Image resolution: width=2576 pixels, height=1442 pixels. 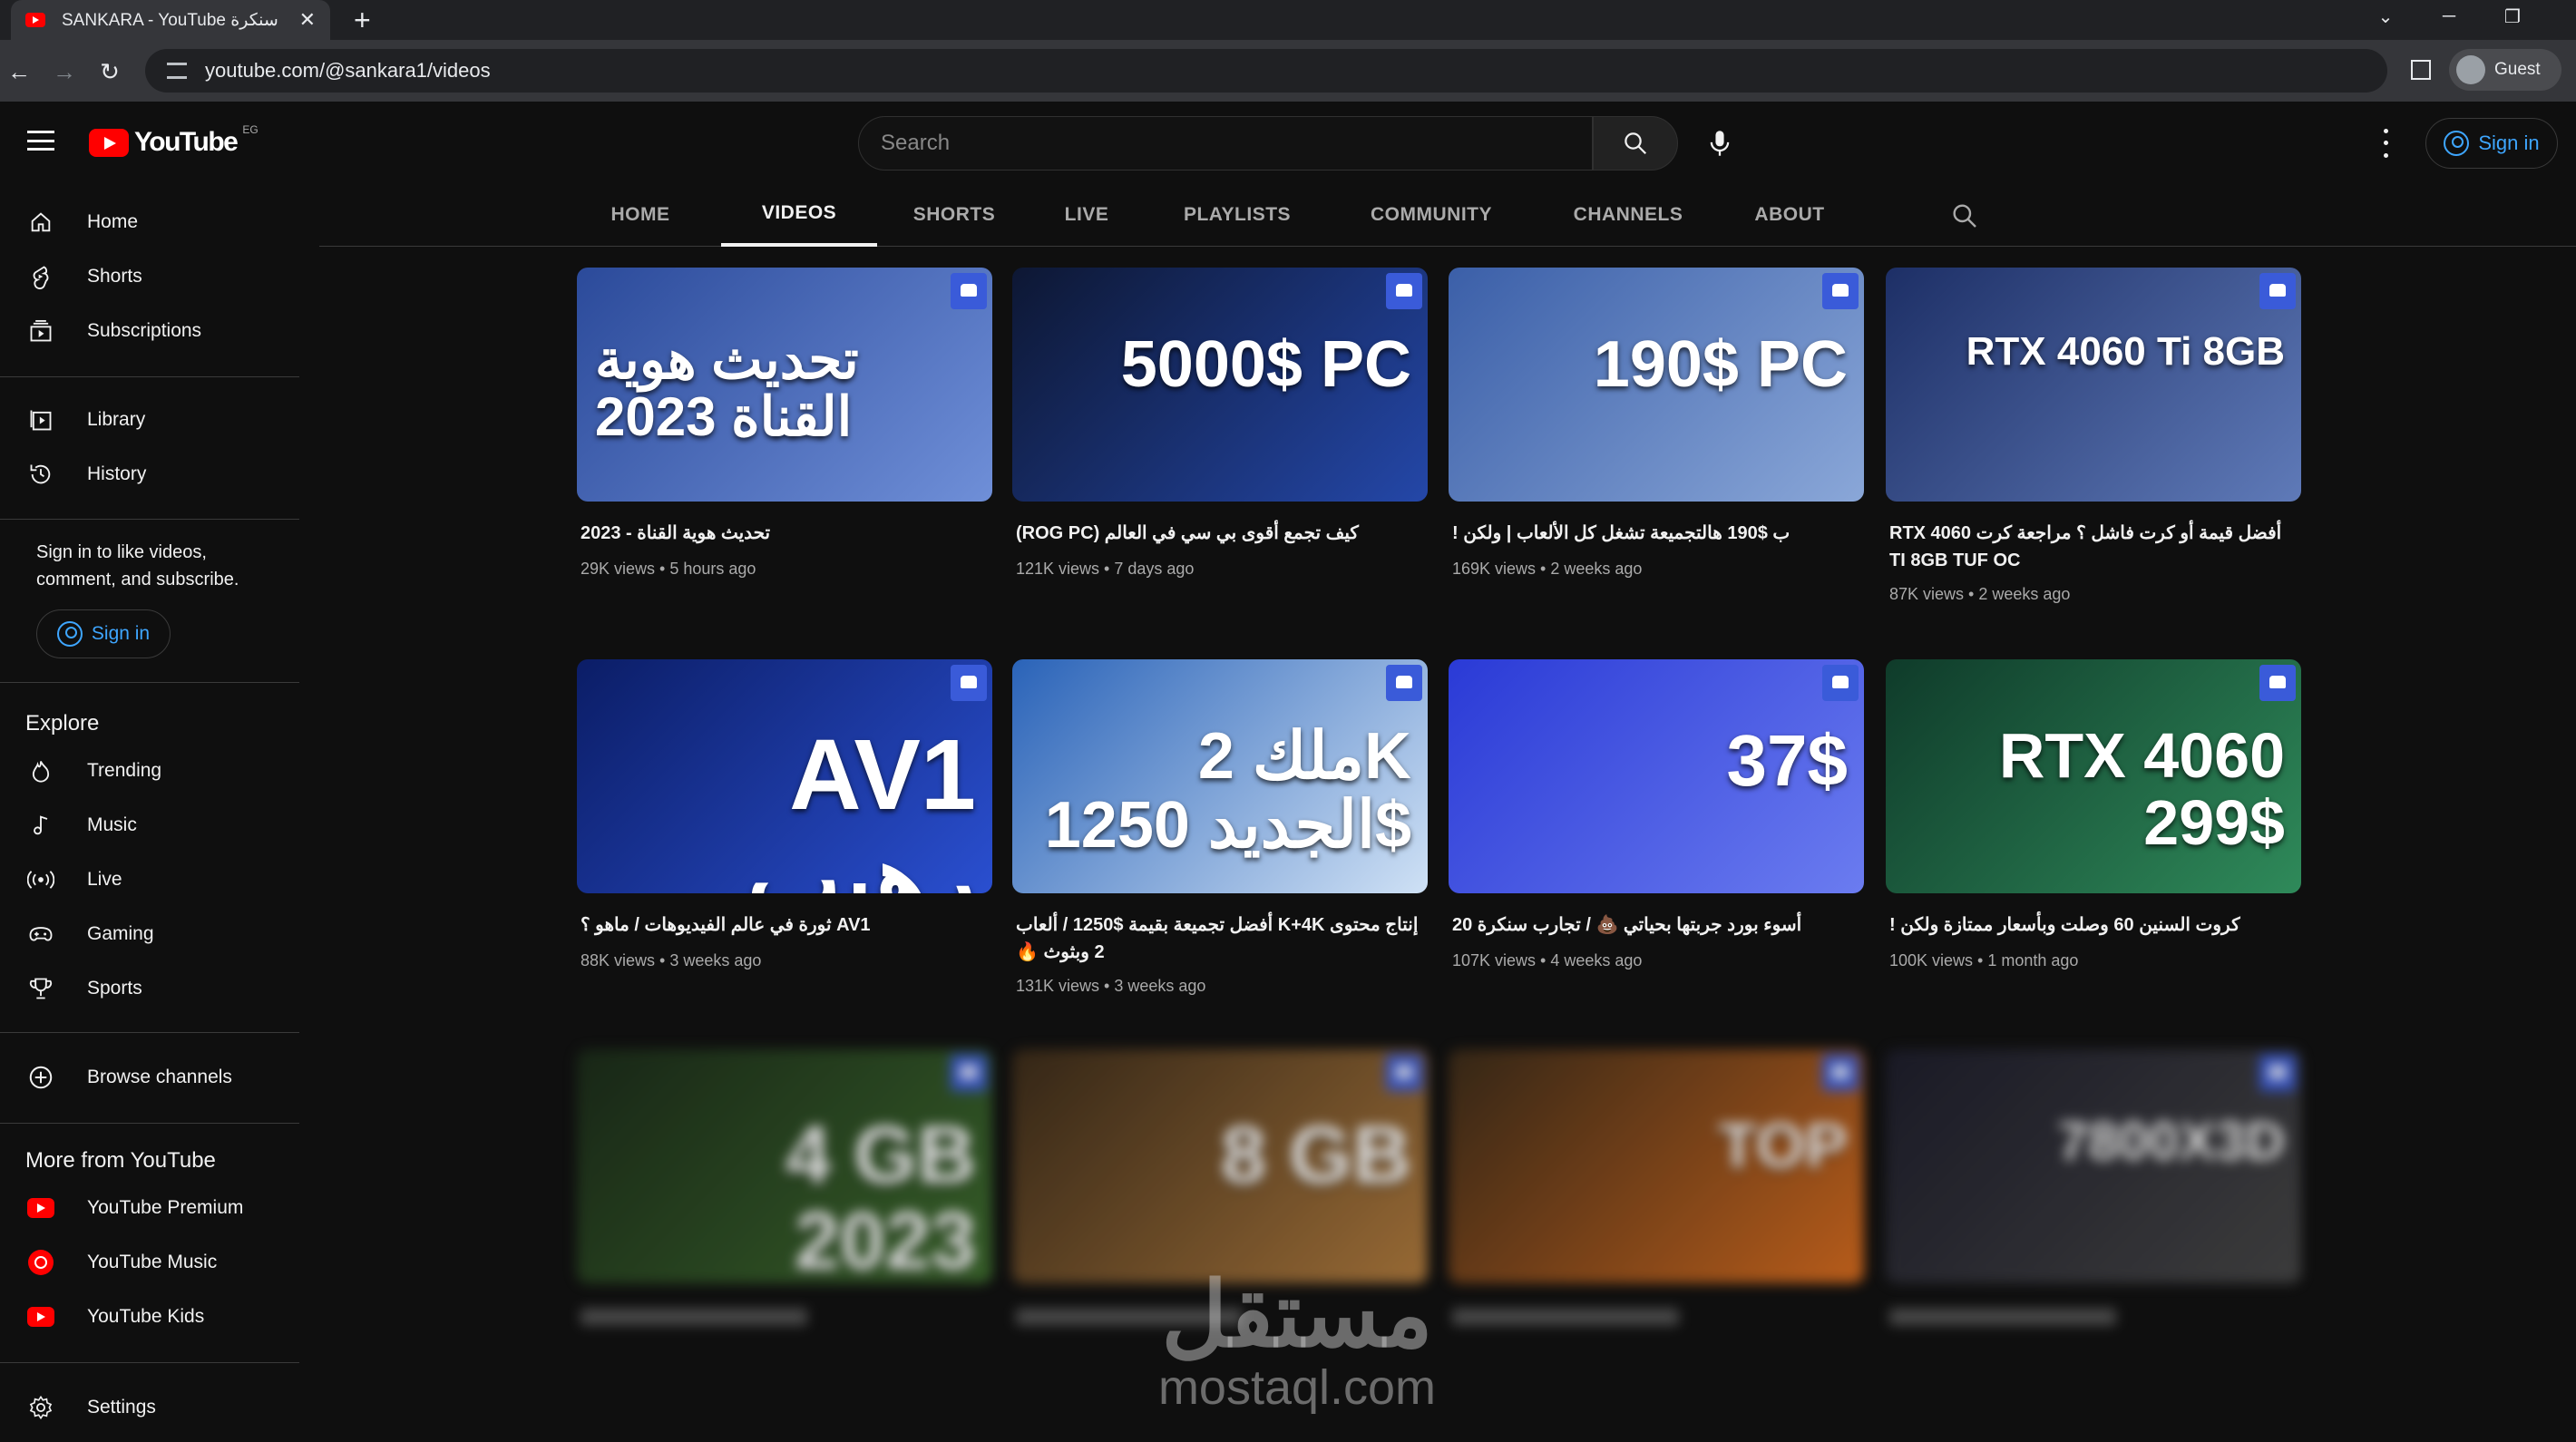 I want to click on voice-search-button, so click(x=1720, y=143).